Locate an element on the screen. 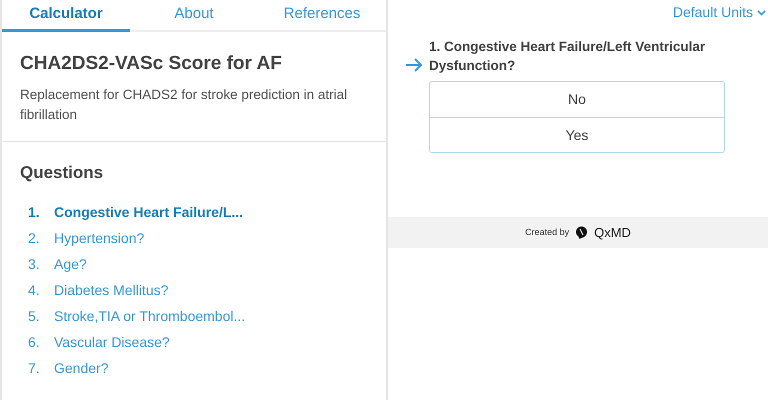  brand-name: QxMD is located at coordinates (612, 233).